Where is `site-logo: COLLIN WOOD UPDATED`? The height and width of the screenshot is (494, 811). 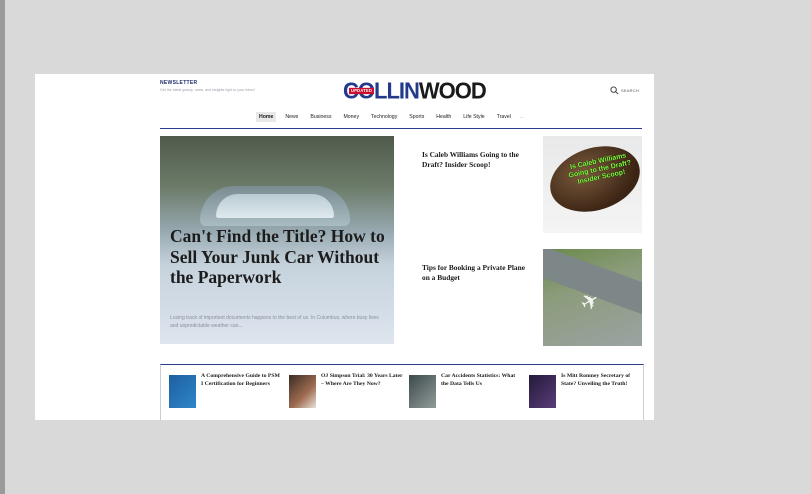
site-logo: COLLIN WOOD UPDATED is located at coordinates (415, 90).